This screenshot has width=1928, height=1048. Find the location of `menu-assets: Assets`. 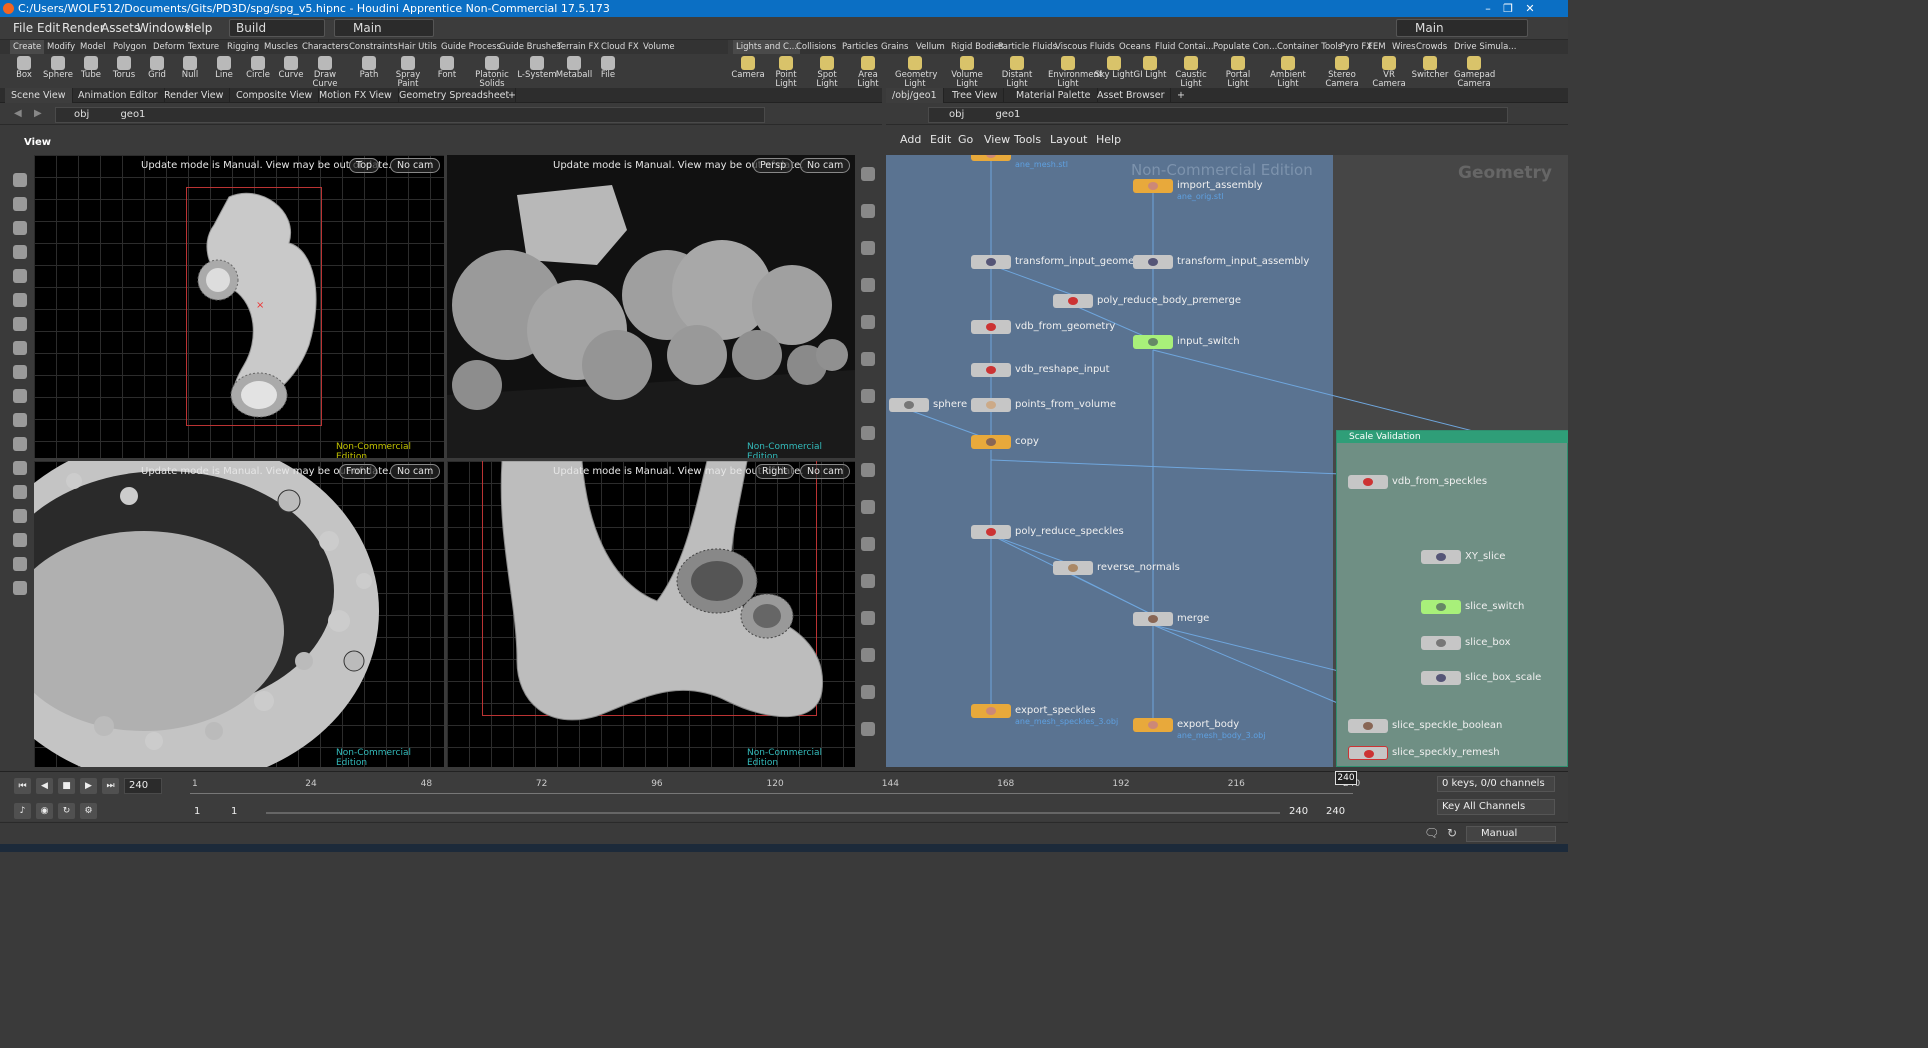

menu-assets: Assets is located at coordinates (120, 28).